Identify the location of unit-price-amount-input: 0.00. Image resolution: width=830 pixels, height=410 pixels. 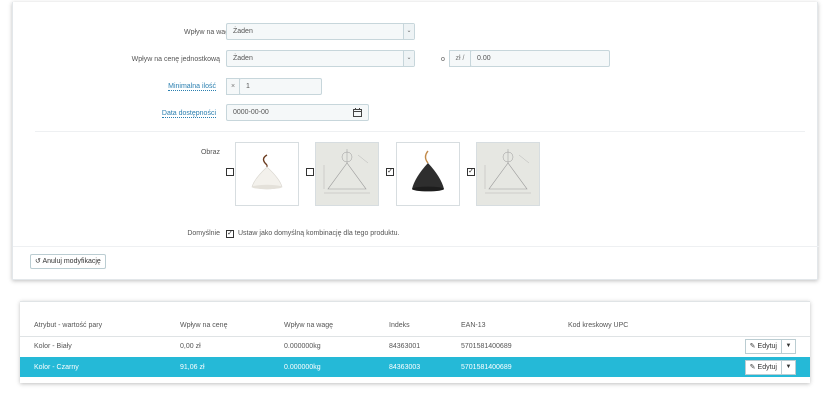
(540, 58).